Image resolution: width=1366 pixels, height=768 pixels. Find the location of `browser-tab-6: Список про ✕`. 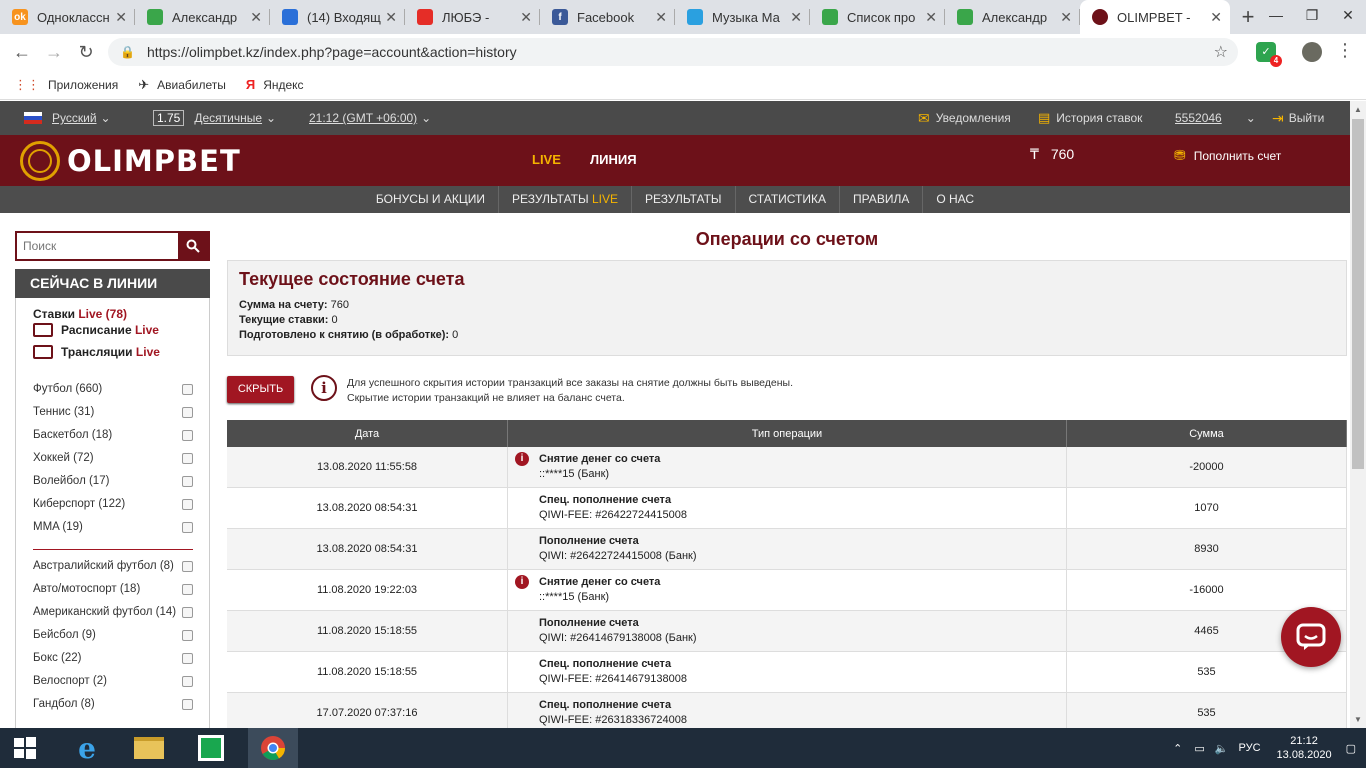

browser-tab-6: Список про ✕ is located at coordinates (877, 17).